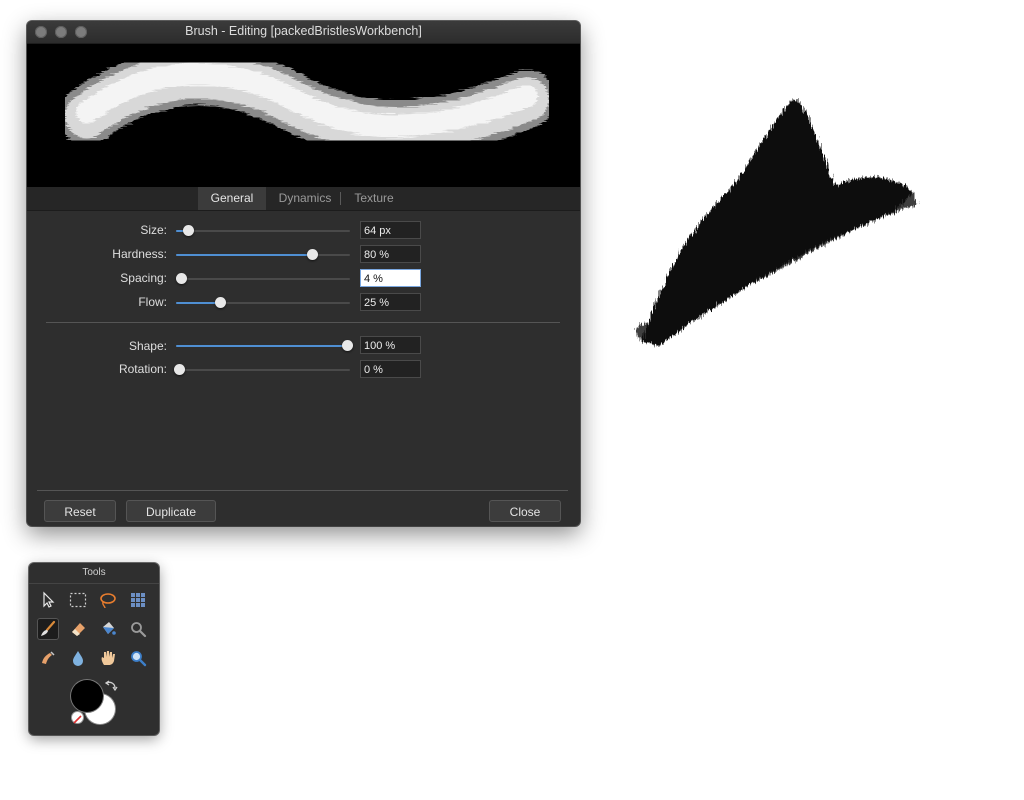  I want to click on shape-value-field: 100 %, so click(390, 345).